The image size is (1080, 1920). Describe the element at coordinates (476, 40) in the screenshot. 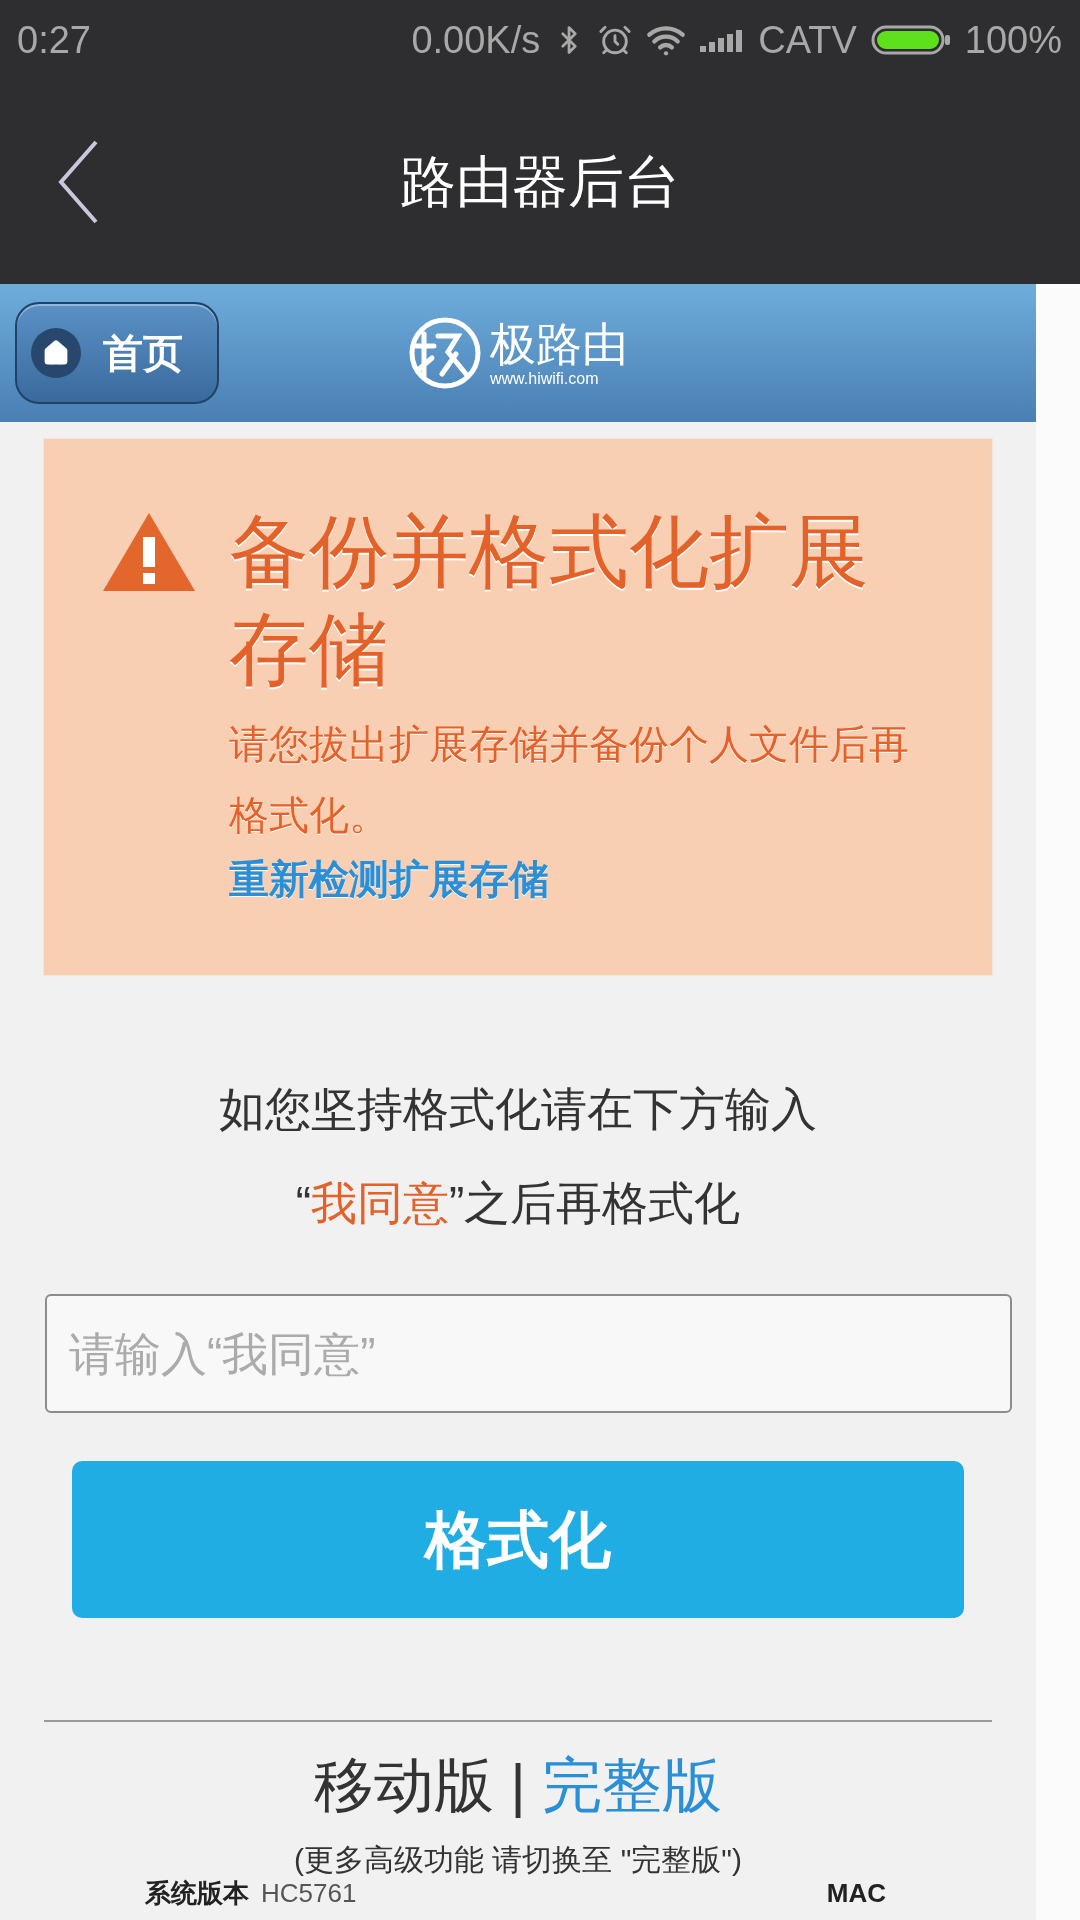

I see `network-speed: 0.00K/s` at that location.